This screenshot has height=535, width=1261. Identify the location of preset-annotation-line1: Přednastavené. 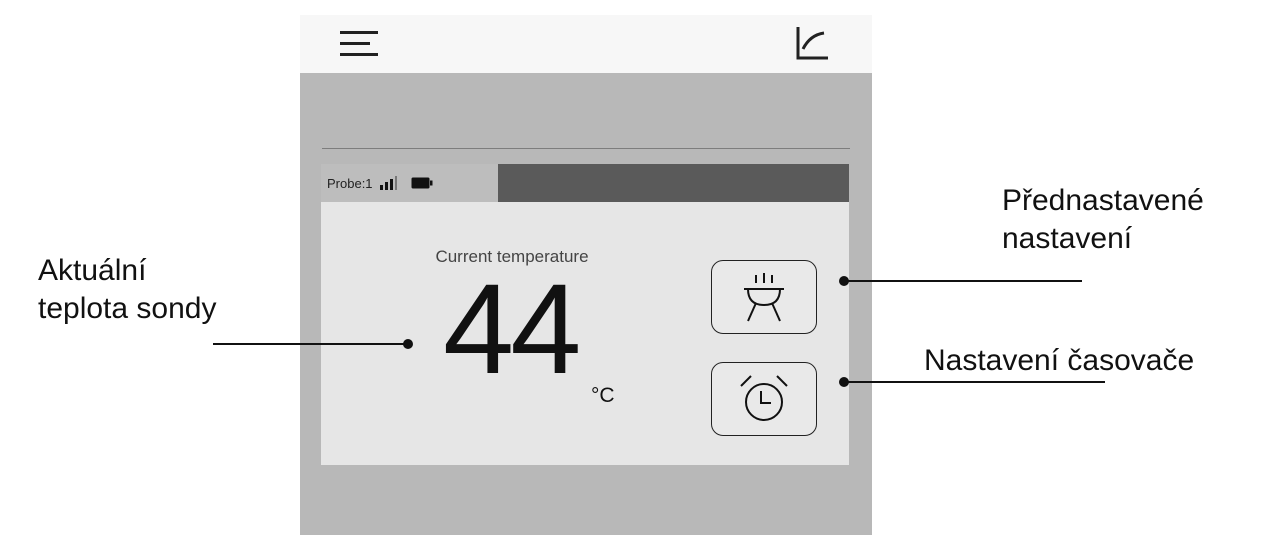
(1103, 200).